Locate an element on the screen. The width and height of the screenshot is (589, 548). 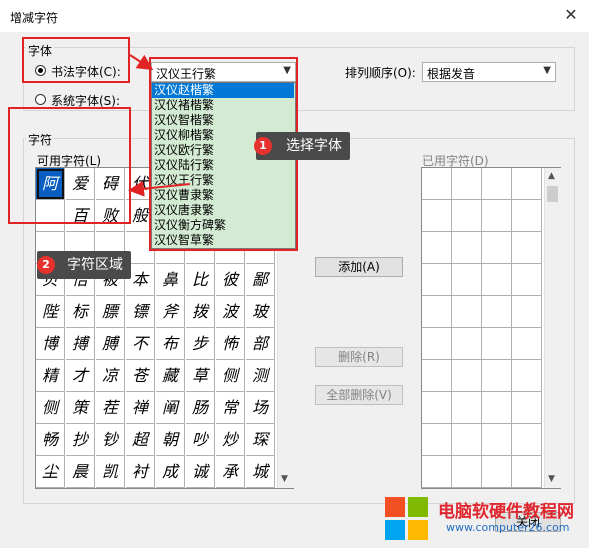
callout-one-badge: 1 is located at coordinates (263, 146).